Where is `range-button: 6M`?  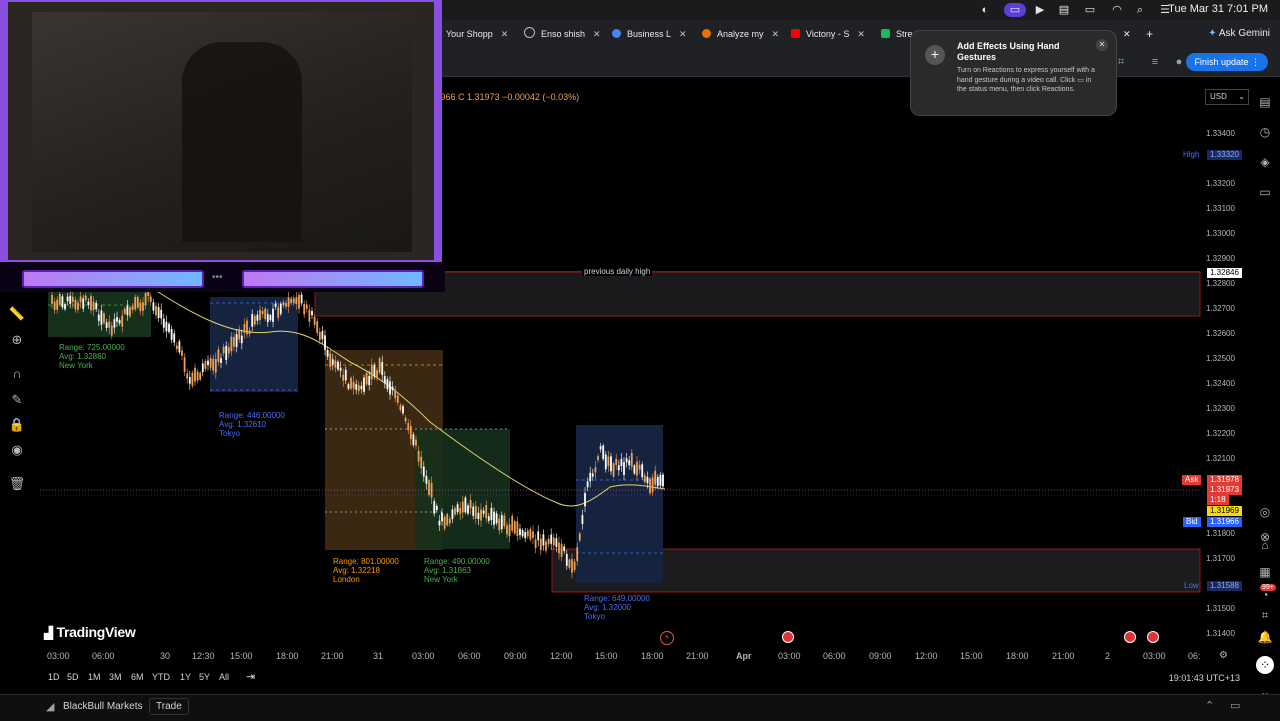
range-button: 6M is located at coordinates (137, 677).